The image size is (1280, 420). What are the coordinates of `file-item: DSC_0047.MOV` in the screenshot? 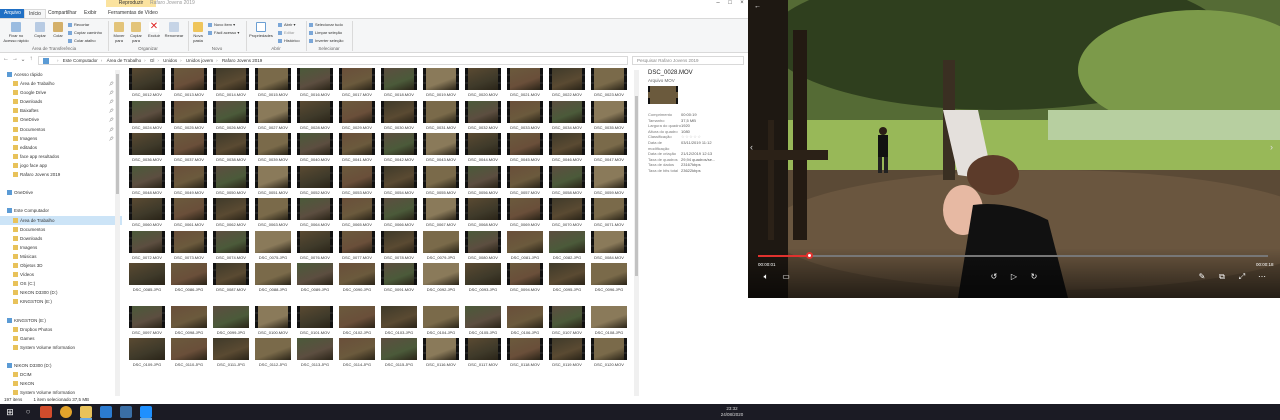 It's located at (609, 148).